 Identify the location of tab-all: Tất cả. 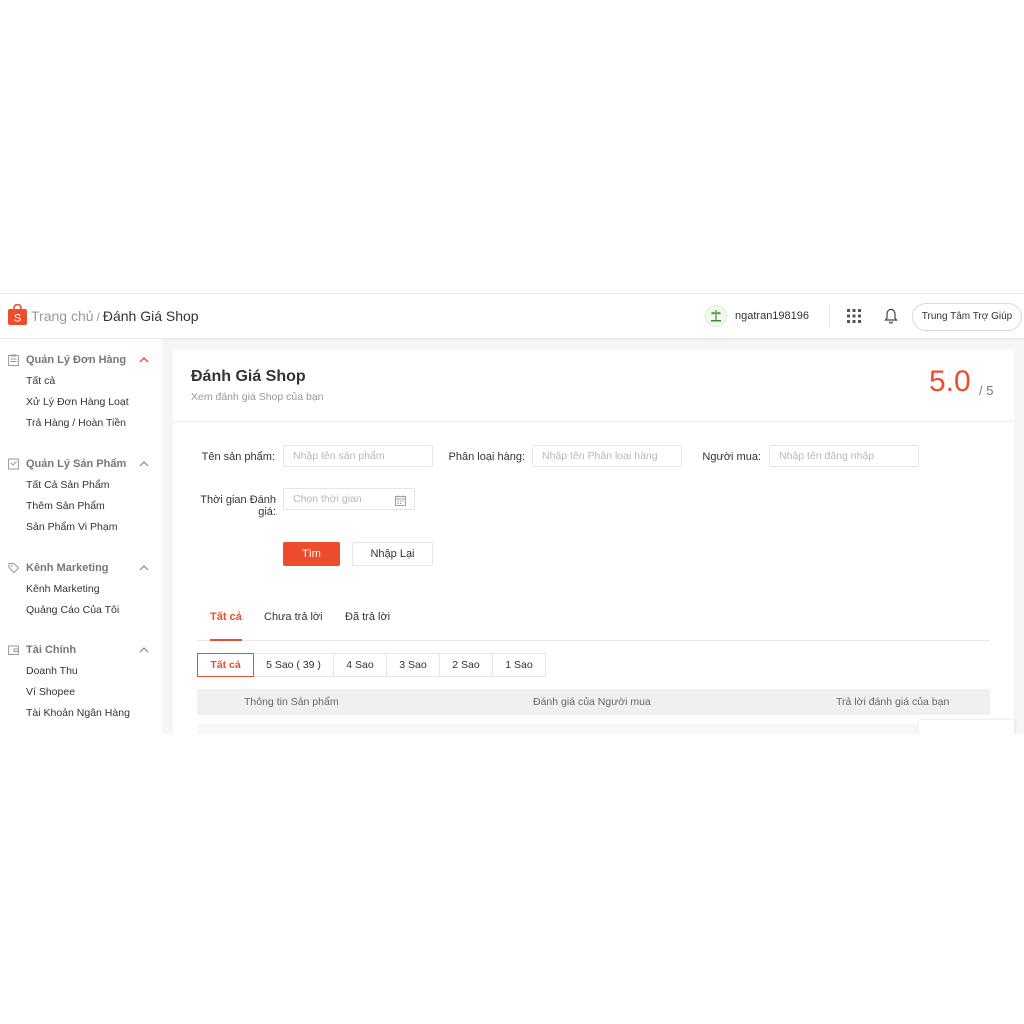
(226, 626).